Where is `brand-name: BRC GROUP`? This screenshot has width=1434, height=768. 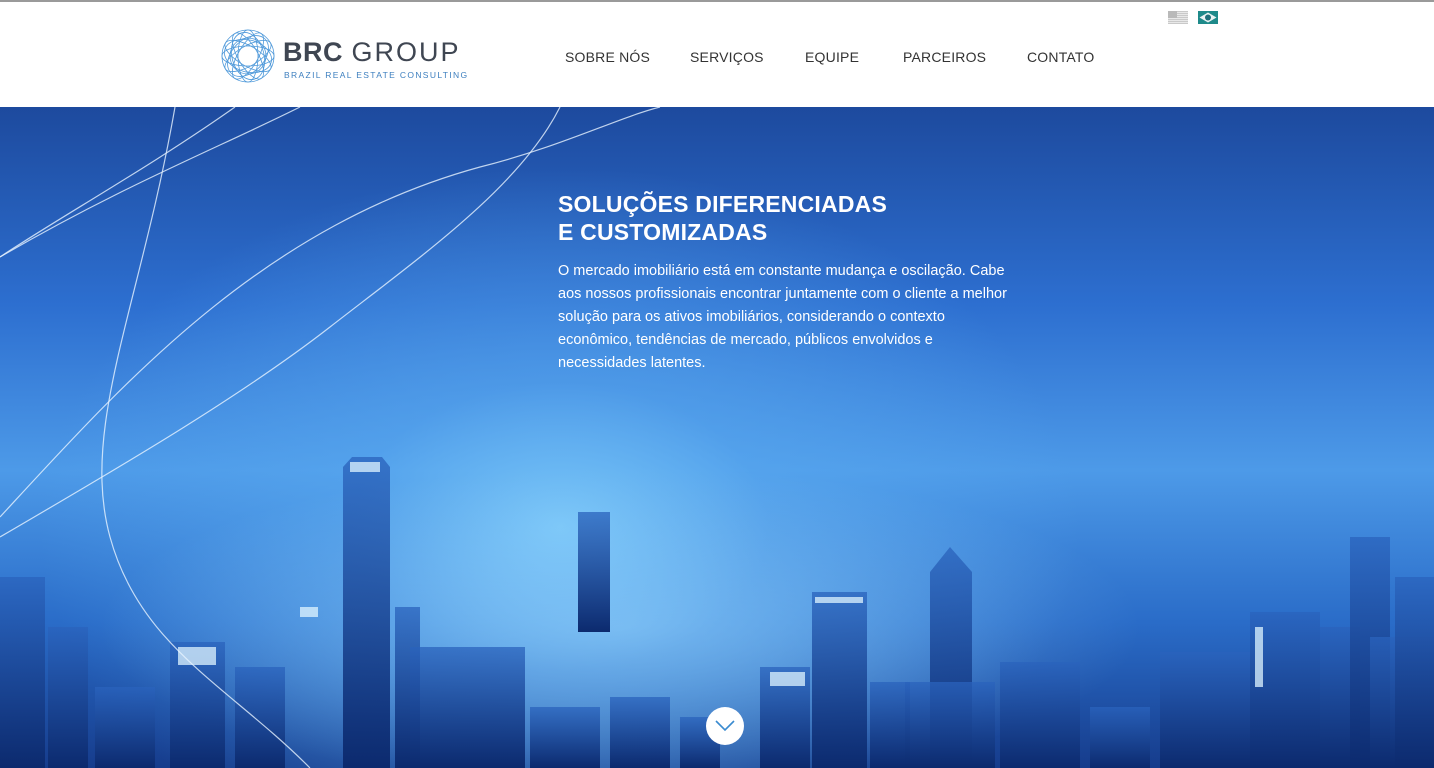 brand-name: BRC GROUP is located at coordinates (372, 52).